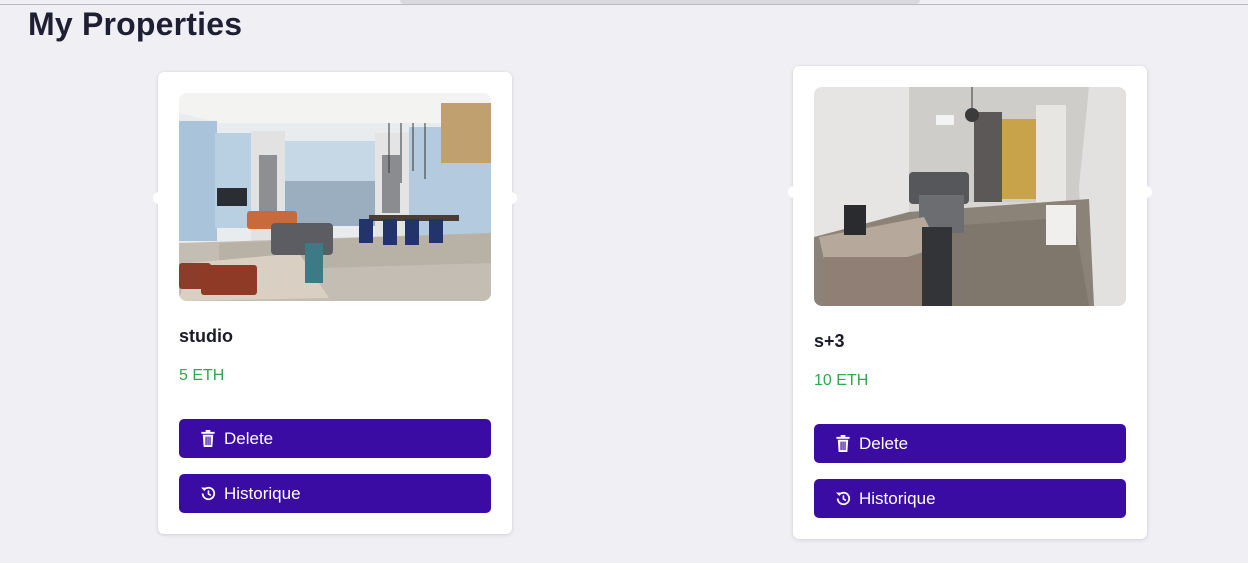 The image size is (1248, 563). I want to click on browser-tab-strip, so click(660, 2).